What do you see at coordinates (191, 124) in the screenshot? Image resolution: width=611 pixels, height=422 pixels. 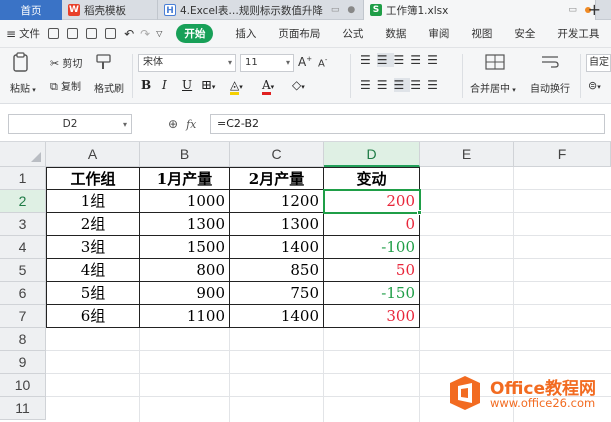 I see `fx-icon: fx` at bounding box center [191, 124].